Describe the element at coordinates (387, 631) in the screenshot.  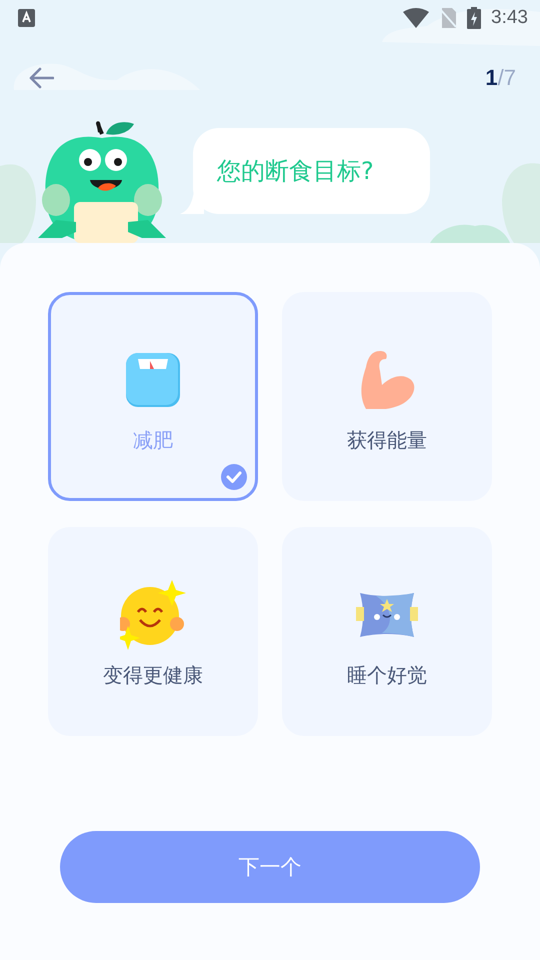
I see `goal-option: 睡个好觉` at that location.